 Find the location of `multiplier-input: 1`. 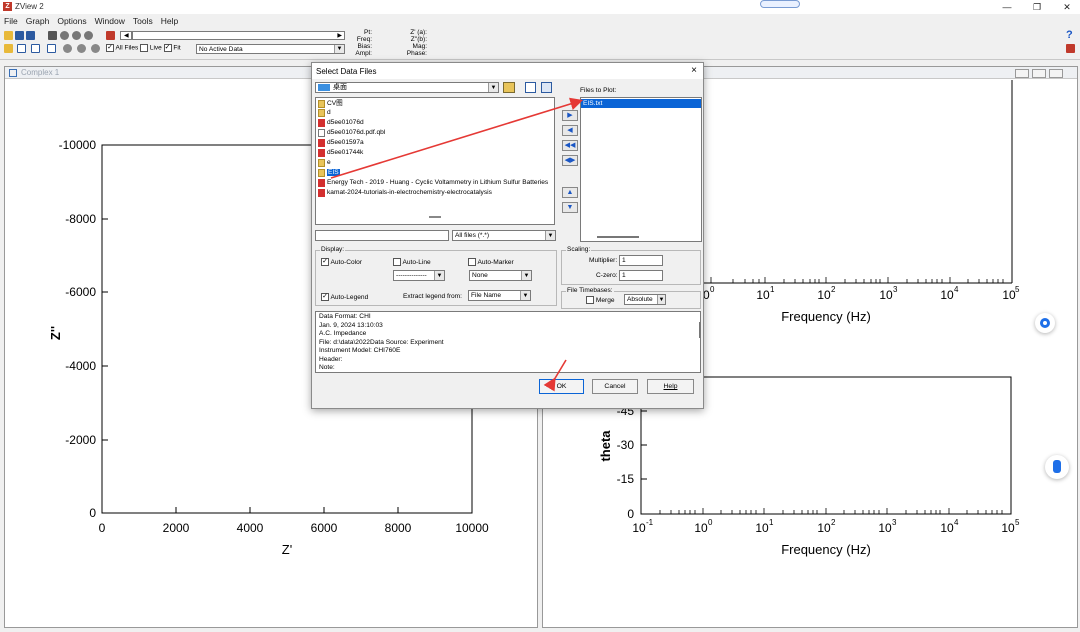

multiplier-input: 1 is located at coordinates (641, 260).